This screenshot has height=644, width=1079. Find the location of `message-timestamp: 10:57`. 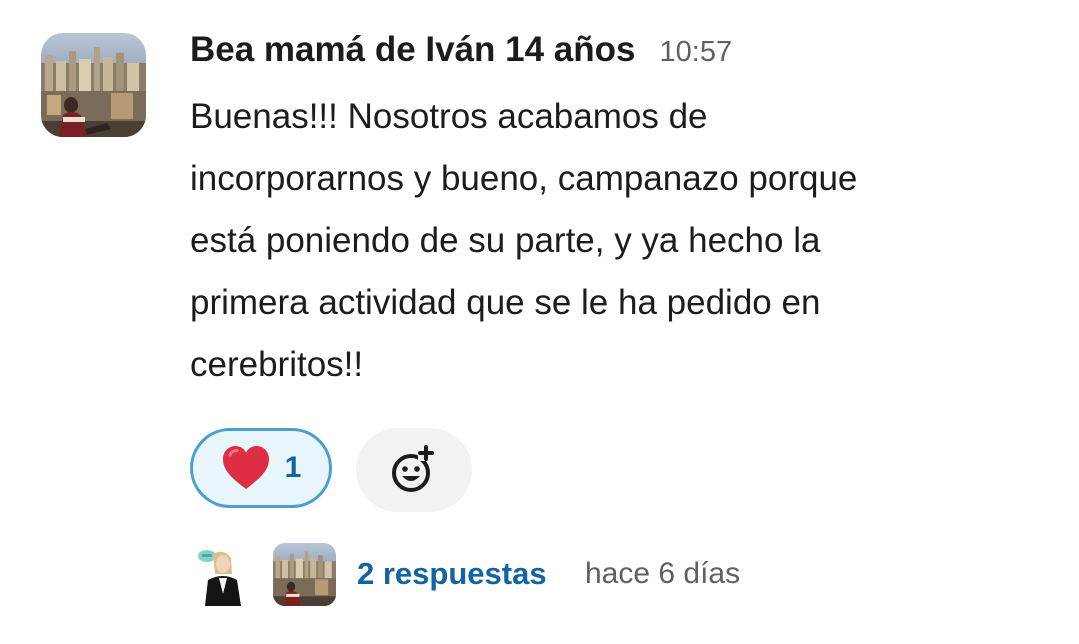

message-timestamp: 10:57 is located at coordinates (696, 52).